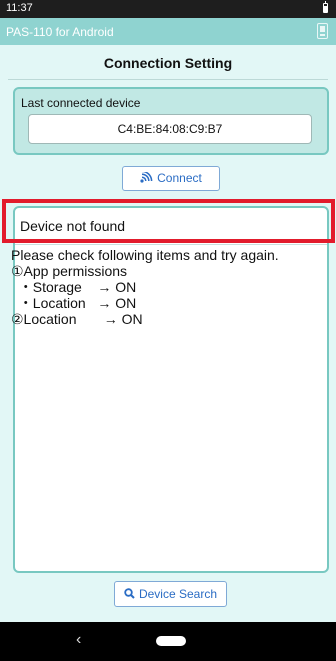 The height and width of the screenshot is (661, 336). What do you see at coordinates (81, 103) in the screenshot?
I see `last-device-label: Last connected device` at bounding box center [81, 103].